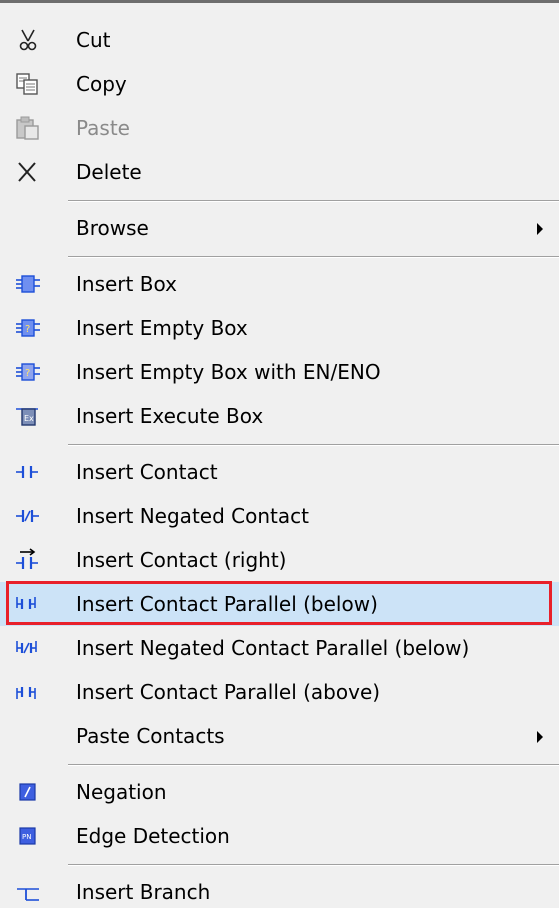  I want to click on menu-item-insert-contact-right: Insert Contact (right), so click(279, 560).